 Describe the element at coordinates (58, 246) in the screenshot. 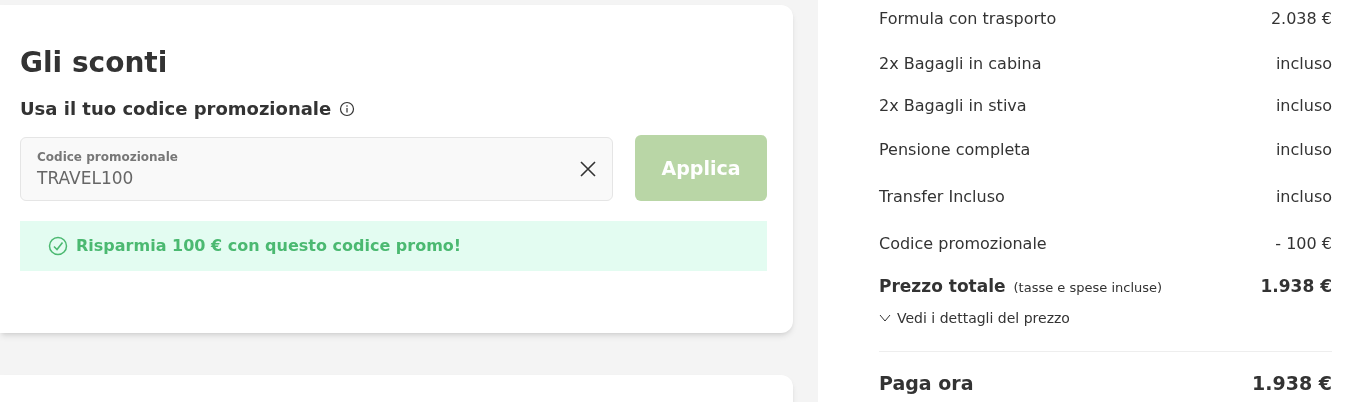

I see `check-circle-icon` at that location.